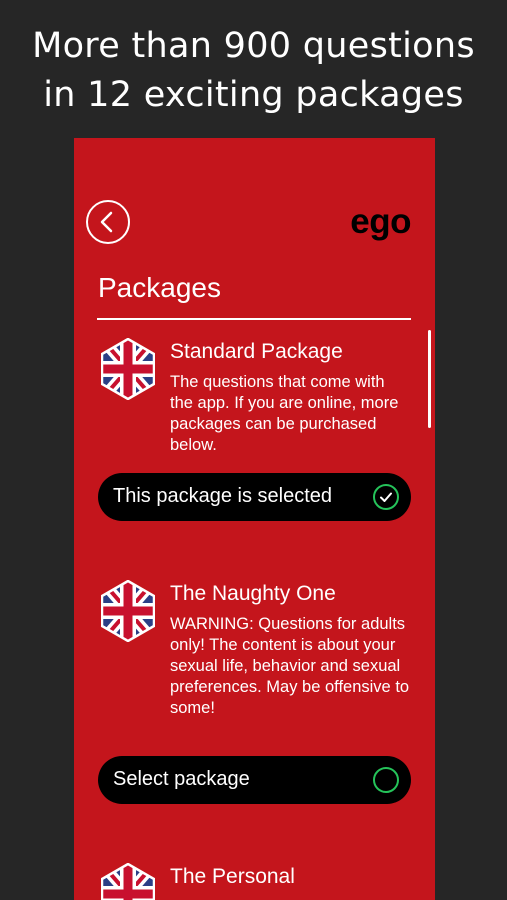 Image resolution: width=507 pixels, height=900 pixels. I want to click on title-divider, so click(254, 319).